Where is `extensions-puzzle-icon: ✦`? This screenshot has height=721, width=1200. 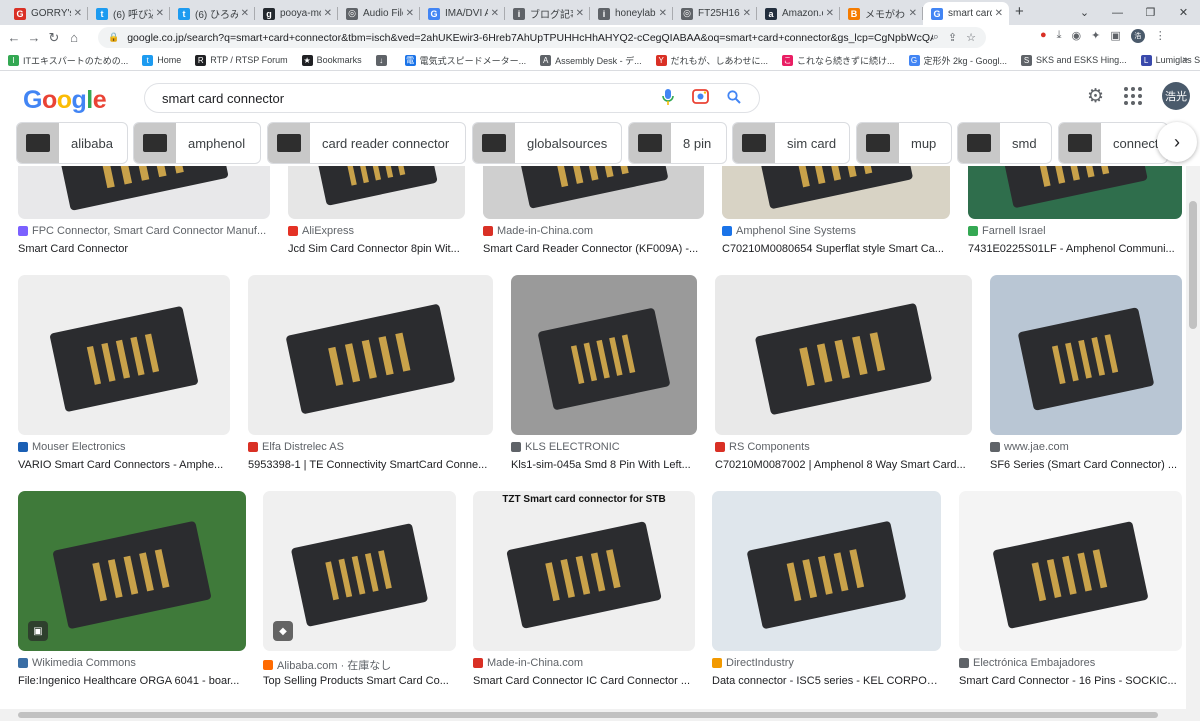 extensions-puzzle-icon: ✦ is located at coordinates (1095, 36).